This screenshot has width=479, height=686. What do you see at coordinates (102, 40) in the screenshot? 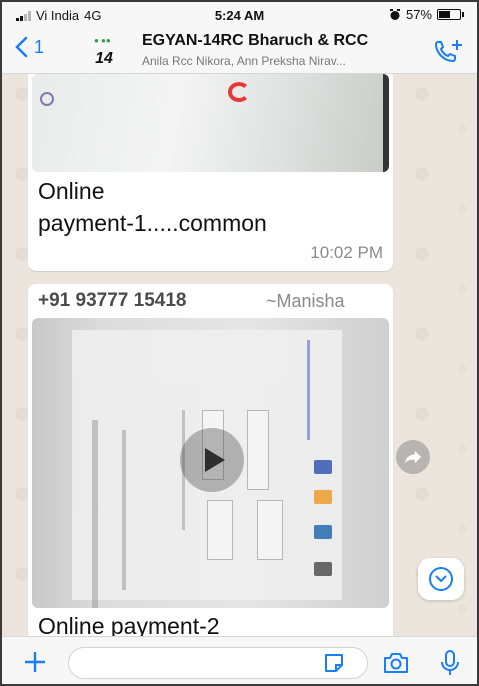
I see `avatar-decoration-icon: ● ●●` at bounding box center [102, 40].